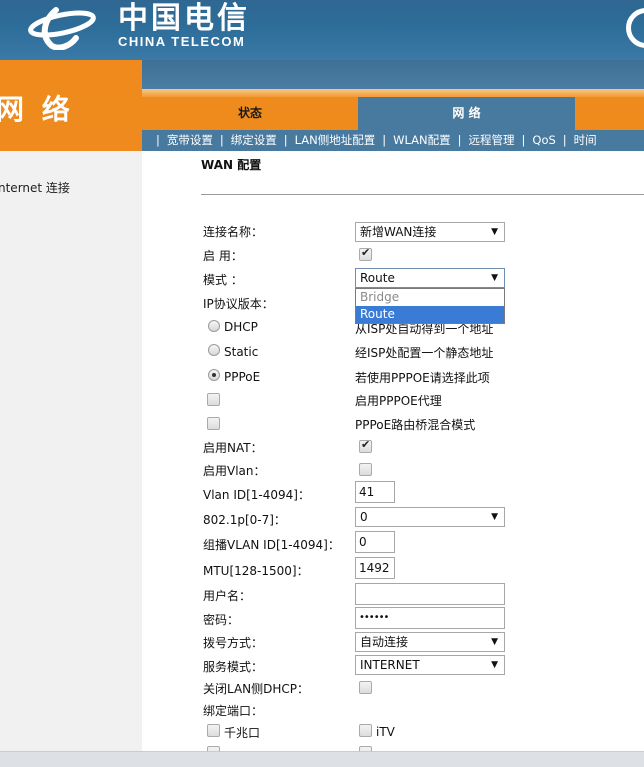 The width and height of the screenshot is (644, 767). I want to click on tab-network: 网 络, so click(466, 113).